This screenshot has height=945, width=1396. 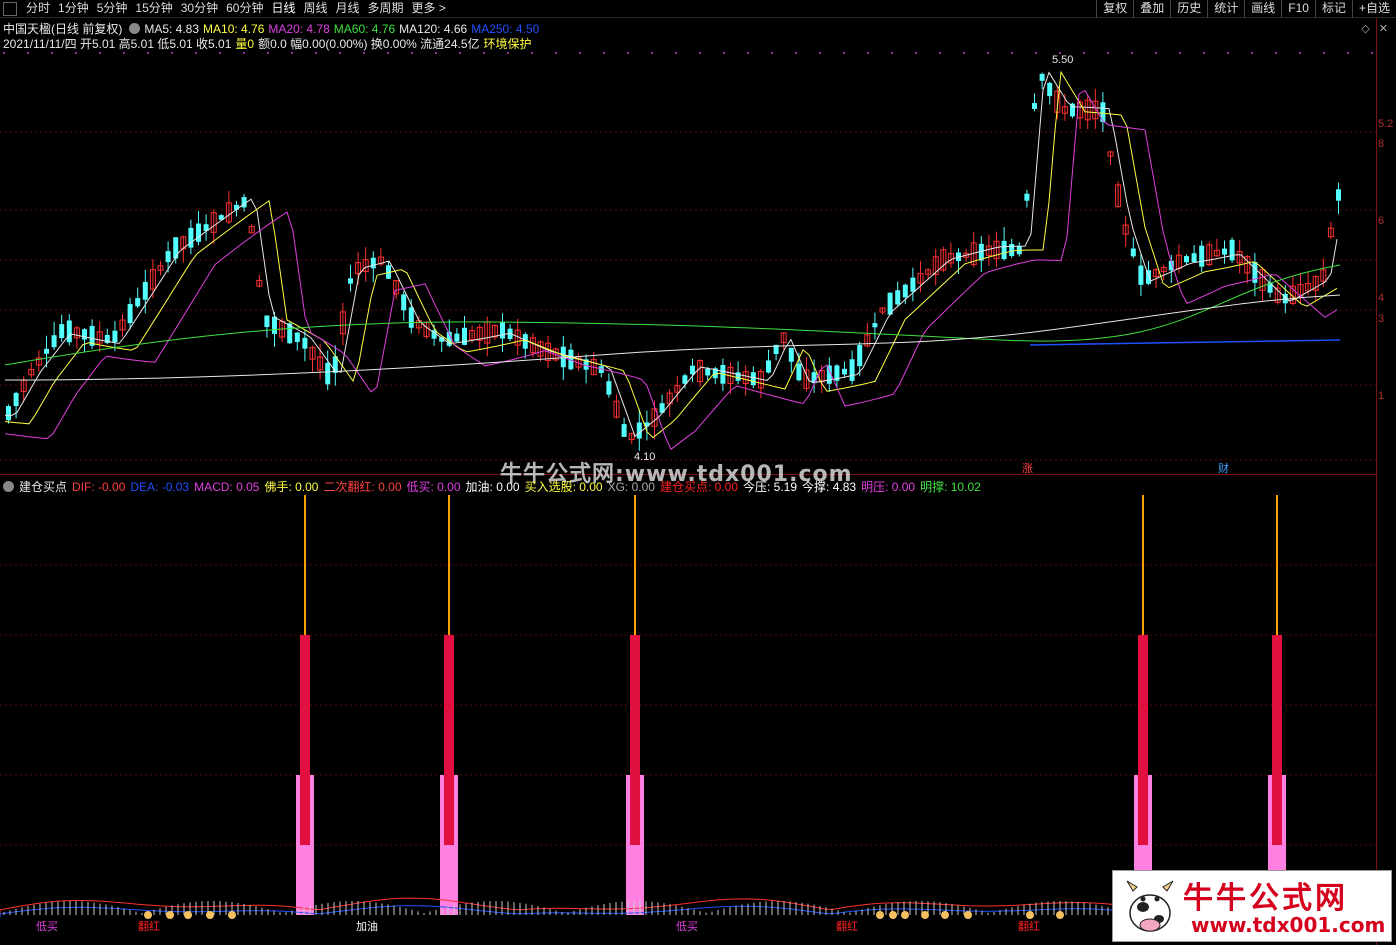 I want to click on tool-buttons: 复权 叠加 历史 统计 画线 F10 标记 +自选, so click(x=1246, y=9).